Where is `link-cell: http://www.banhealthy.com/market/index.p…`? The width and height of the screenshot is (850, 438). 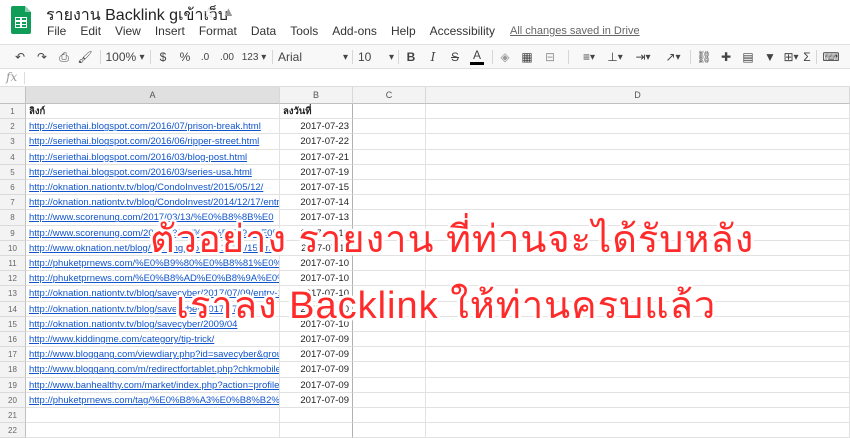
link-cell: http://www.banhealthy.com/market/index.p… is located at coordinates (153, 385).